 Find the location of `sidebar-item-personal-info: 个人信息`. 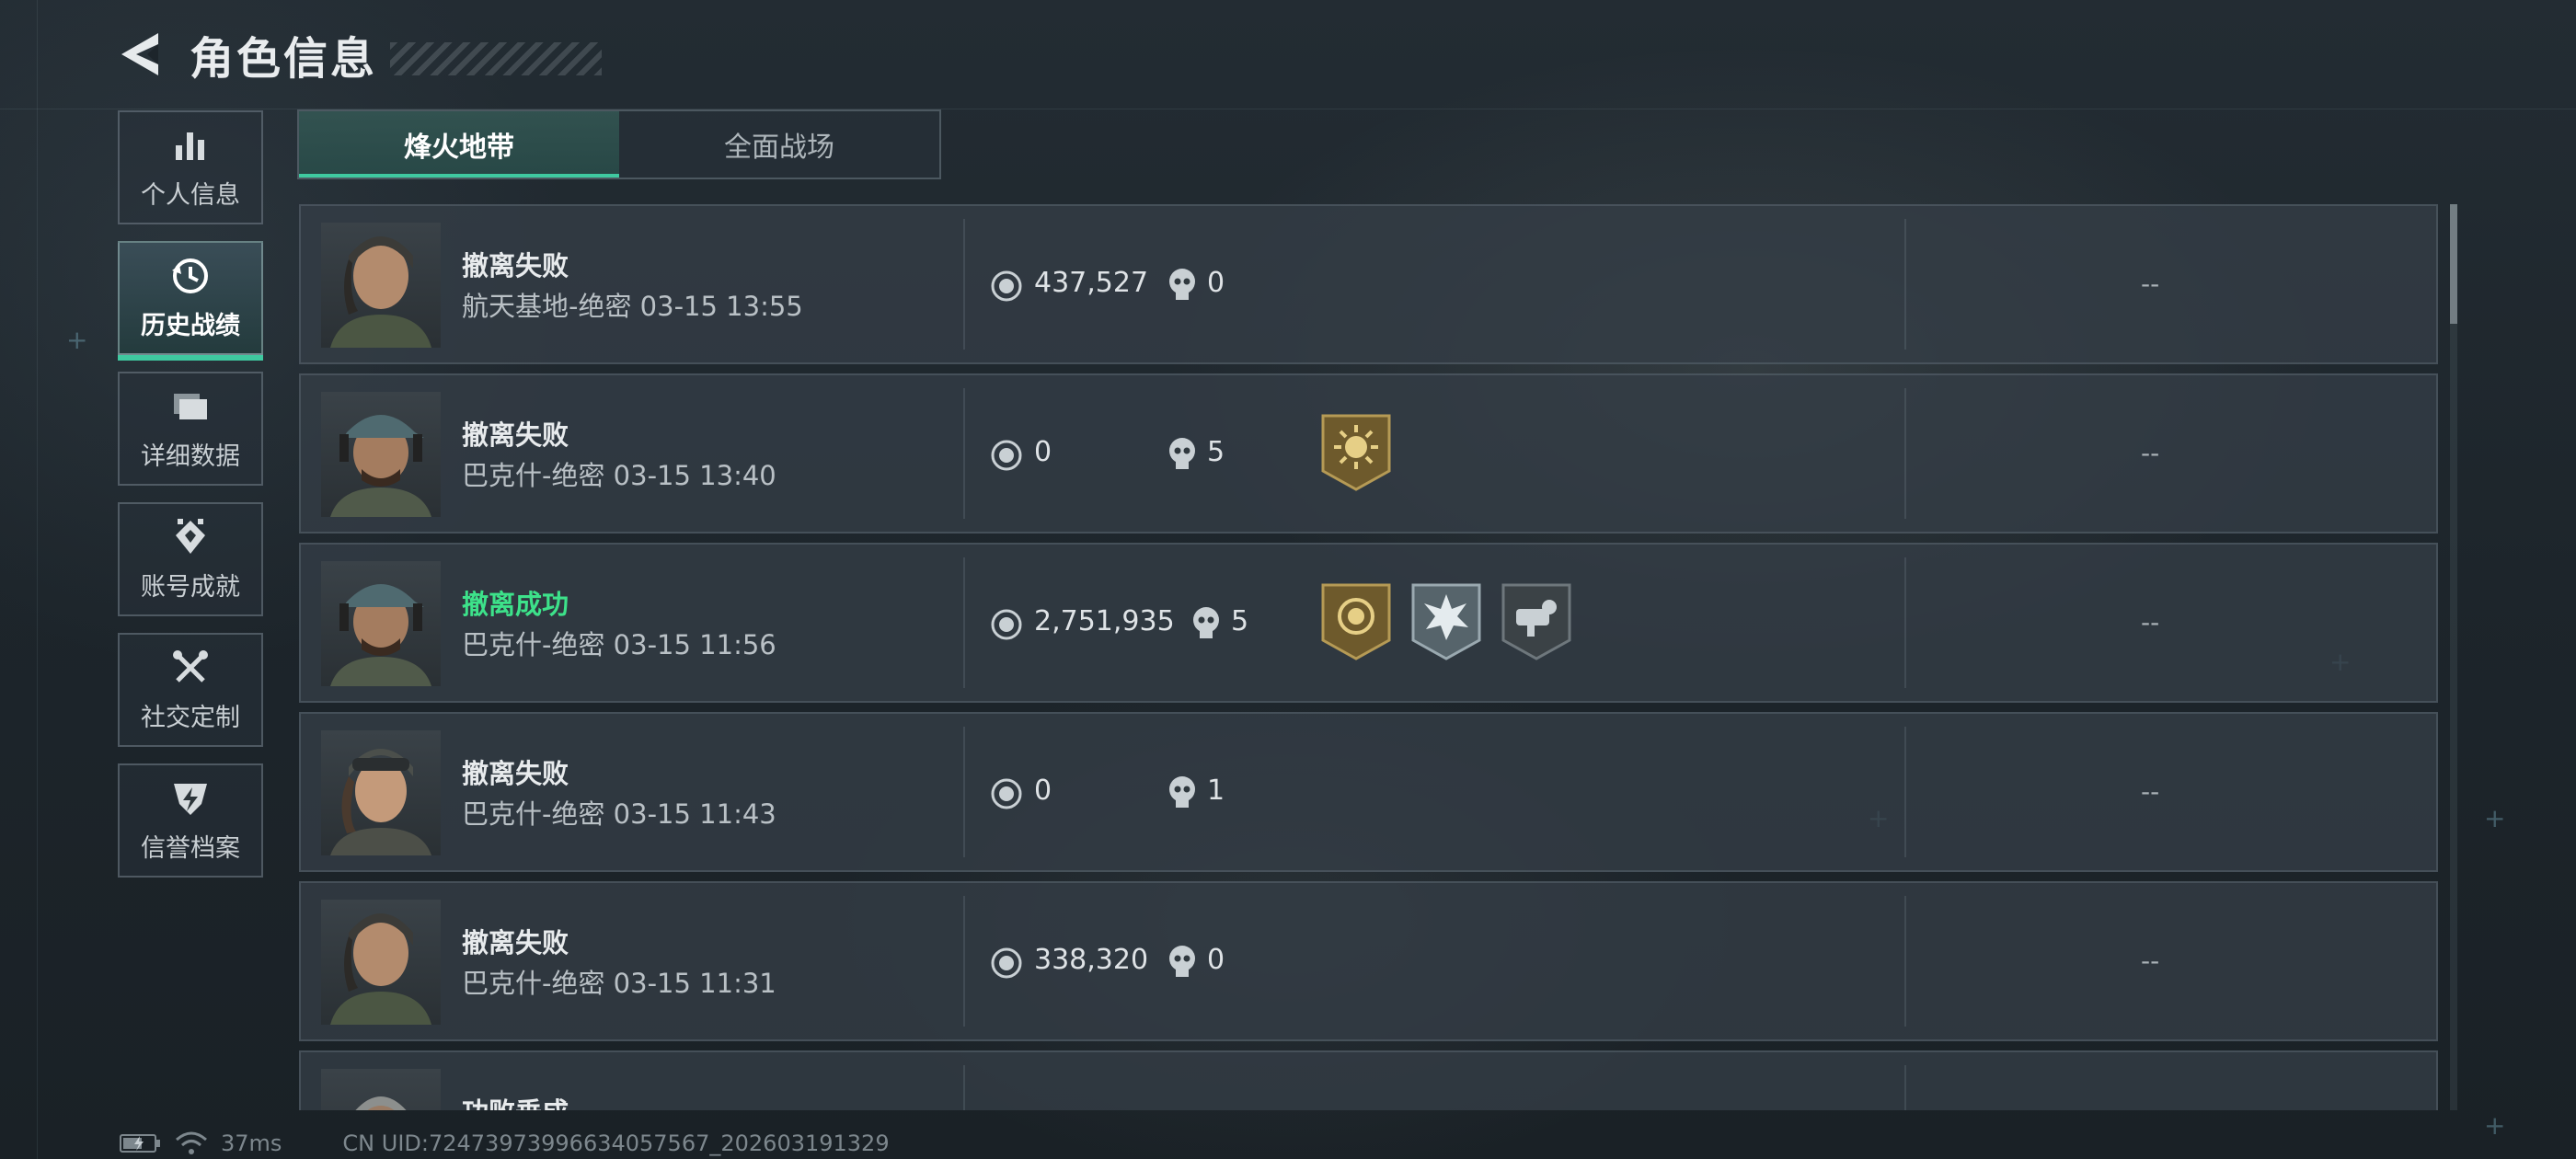

sidebar-item-personal-info: 个人信息 is located at coordinates (190, 167).